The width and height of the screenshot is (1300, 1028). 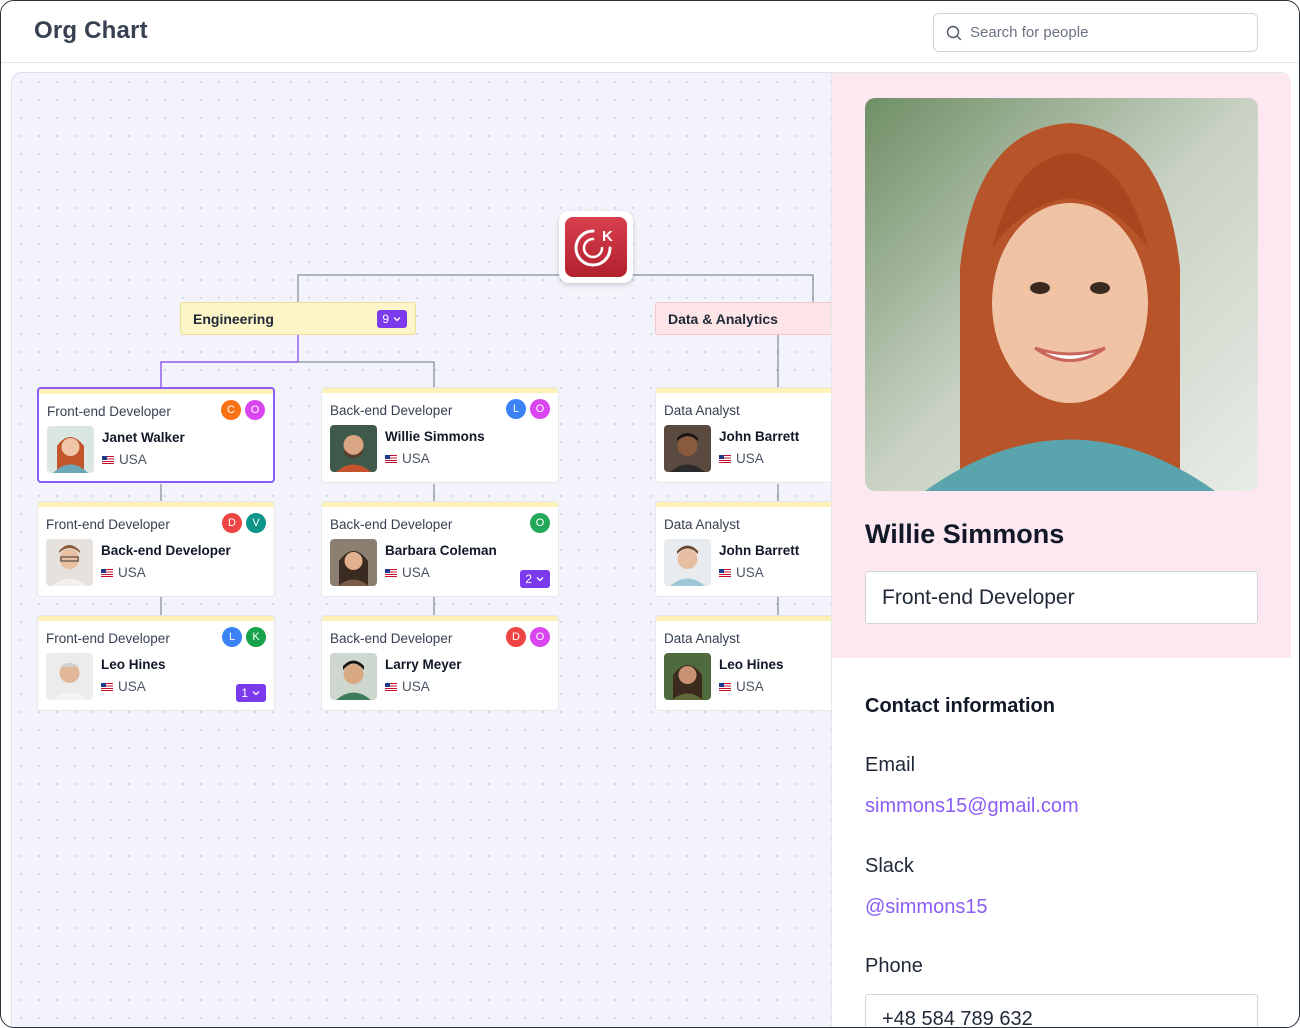 I want to click on card-badges: C O, so click(x=243, y=410).